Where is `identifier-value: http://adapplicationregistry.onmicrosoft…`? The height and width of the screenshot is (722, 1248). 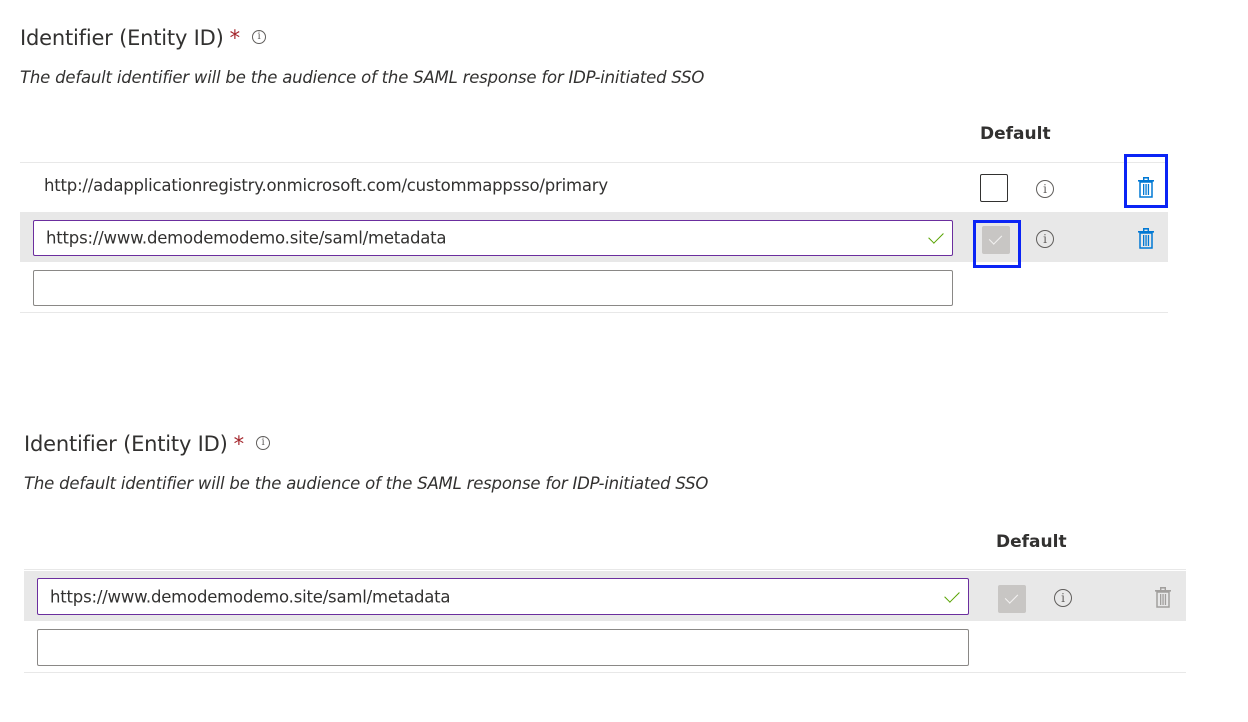 identifier-value: http://adapplicationregistry.onmicrosoft… is located at coordinates (326, 185).